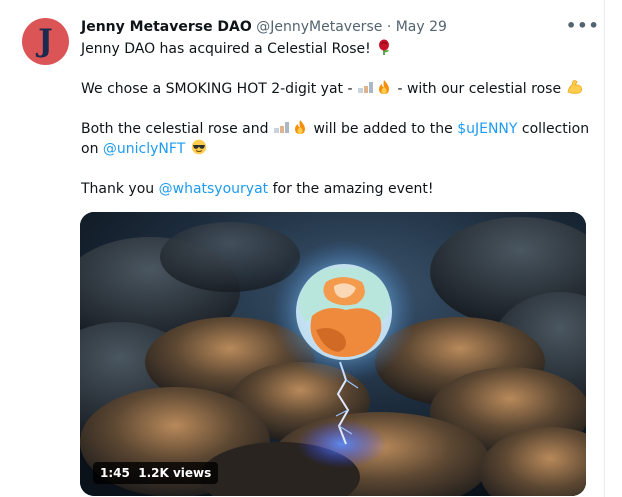 Image resolution: width=622 pixels, height=497 pixels. Describe the element at coordinates (319, 27) in the screenshot. I see `user-handle: @JennyMetaverse` at that location.